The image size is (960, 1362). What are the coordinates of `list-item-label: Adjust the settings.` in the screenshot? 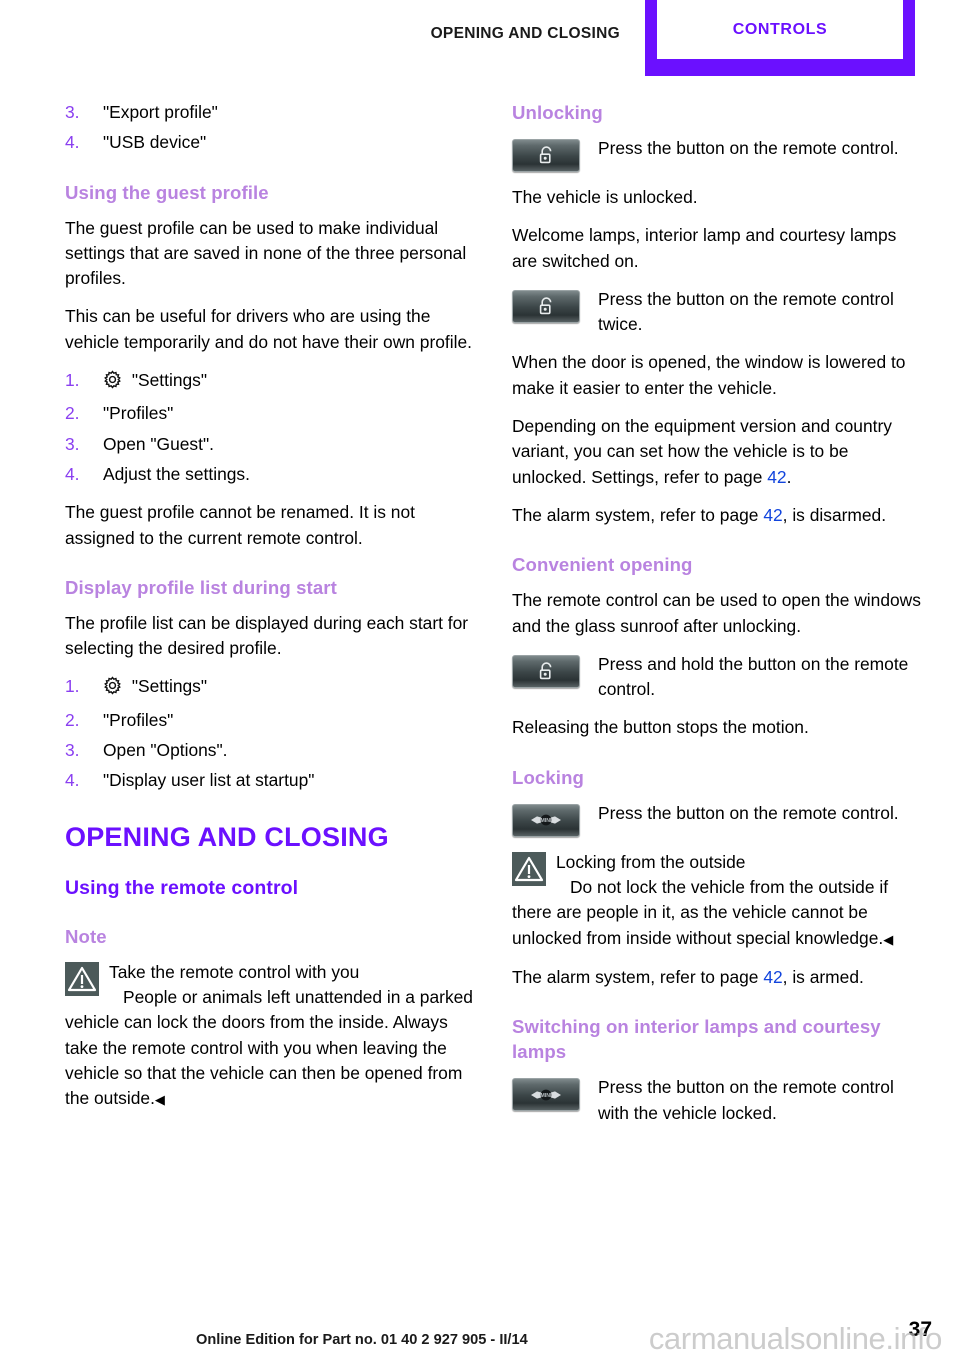 It's located at (176, 473).